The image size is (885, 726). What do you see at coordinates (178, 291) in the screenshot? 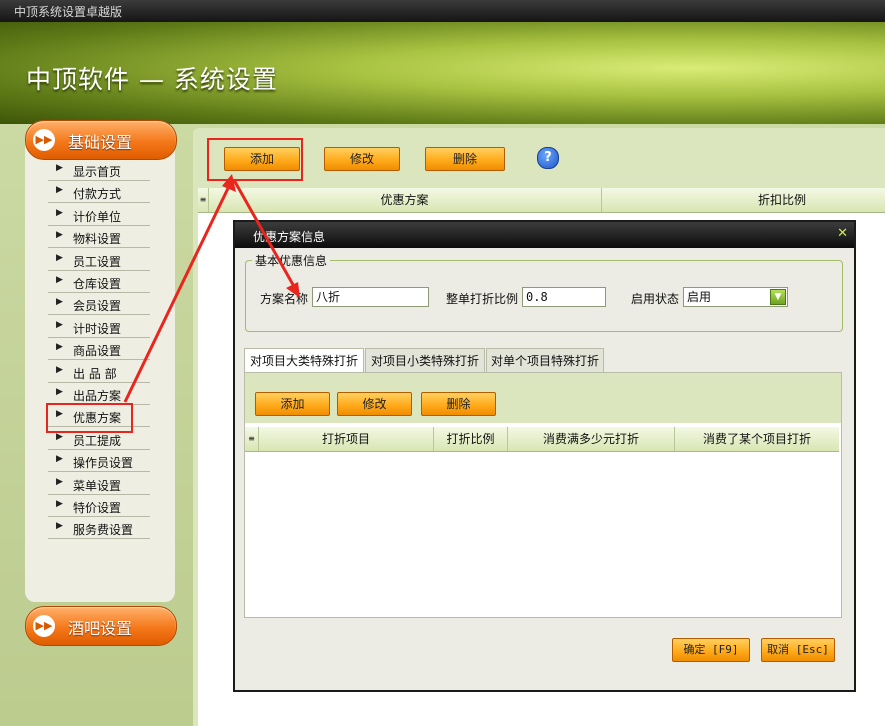
I see `annotation-arrow-to-add` at bounding box center [178, 291].